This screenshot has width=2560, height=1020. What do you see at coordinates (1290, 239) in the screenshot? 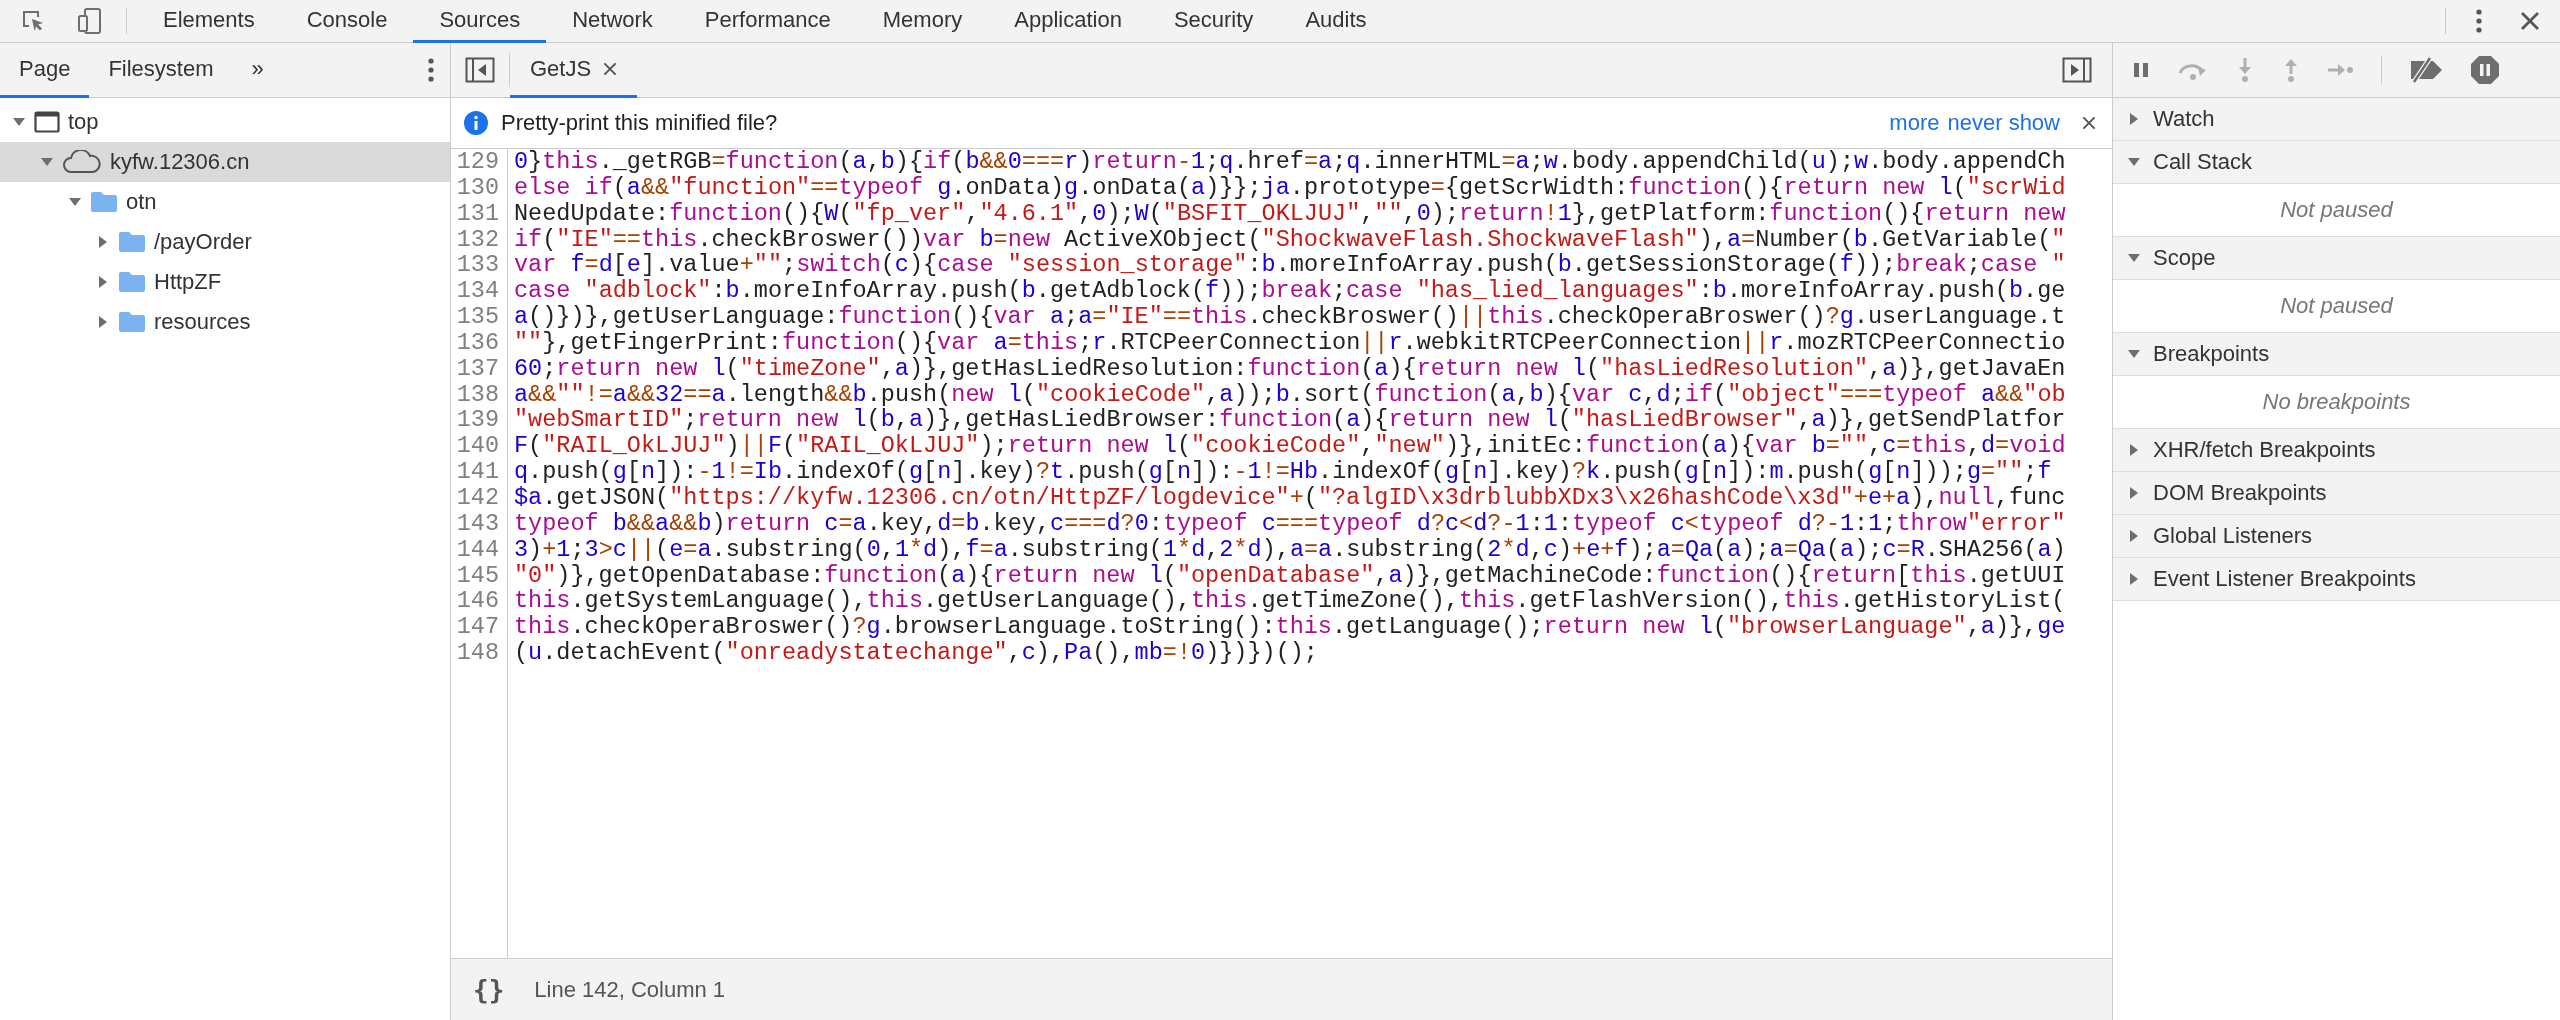
I see `code-line: if("IE"==this.checkBroswer())var b=new ActiveXObject("ShockwaveFlash.ShockwaveFlash"),a=Number(b.GetVariable("` at bounding box center [1290, 239].